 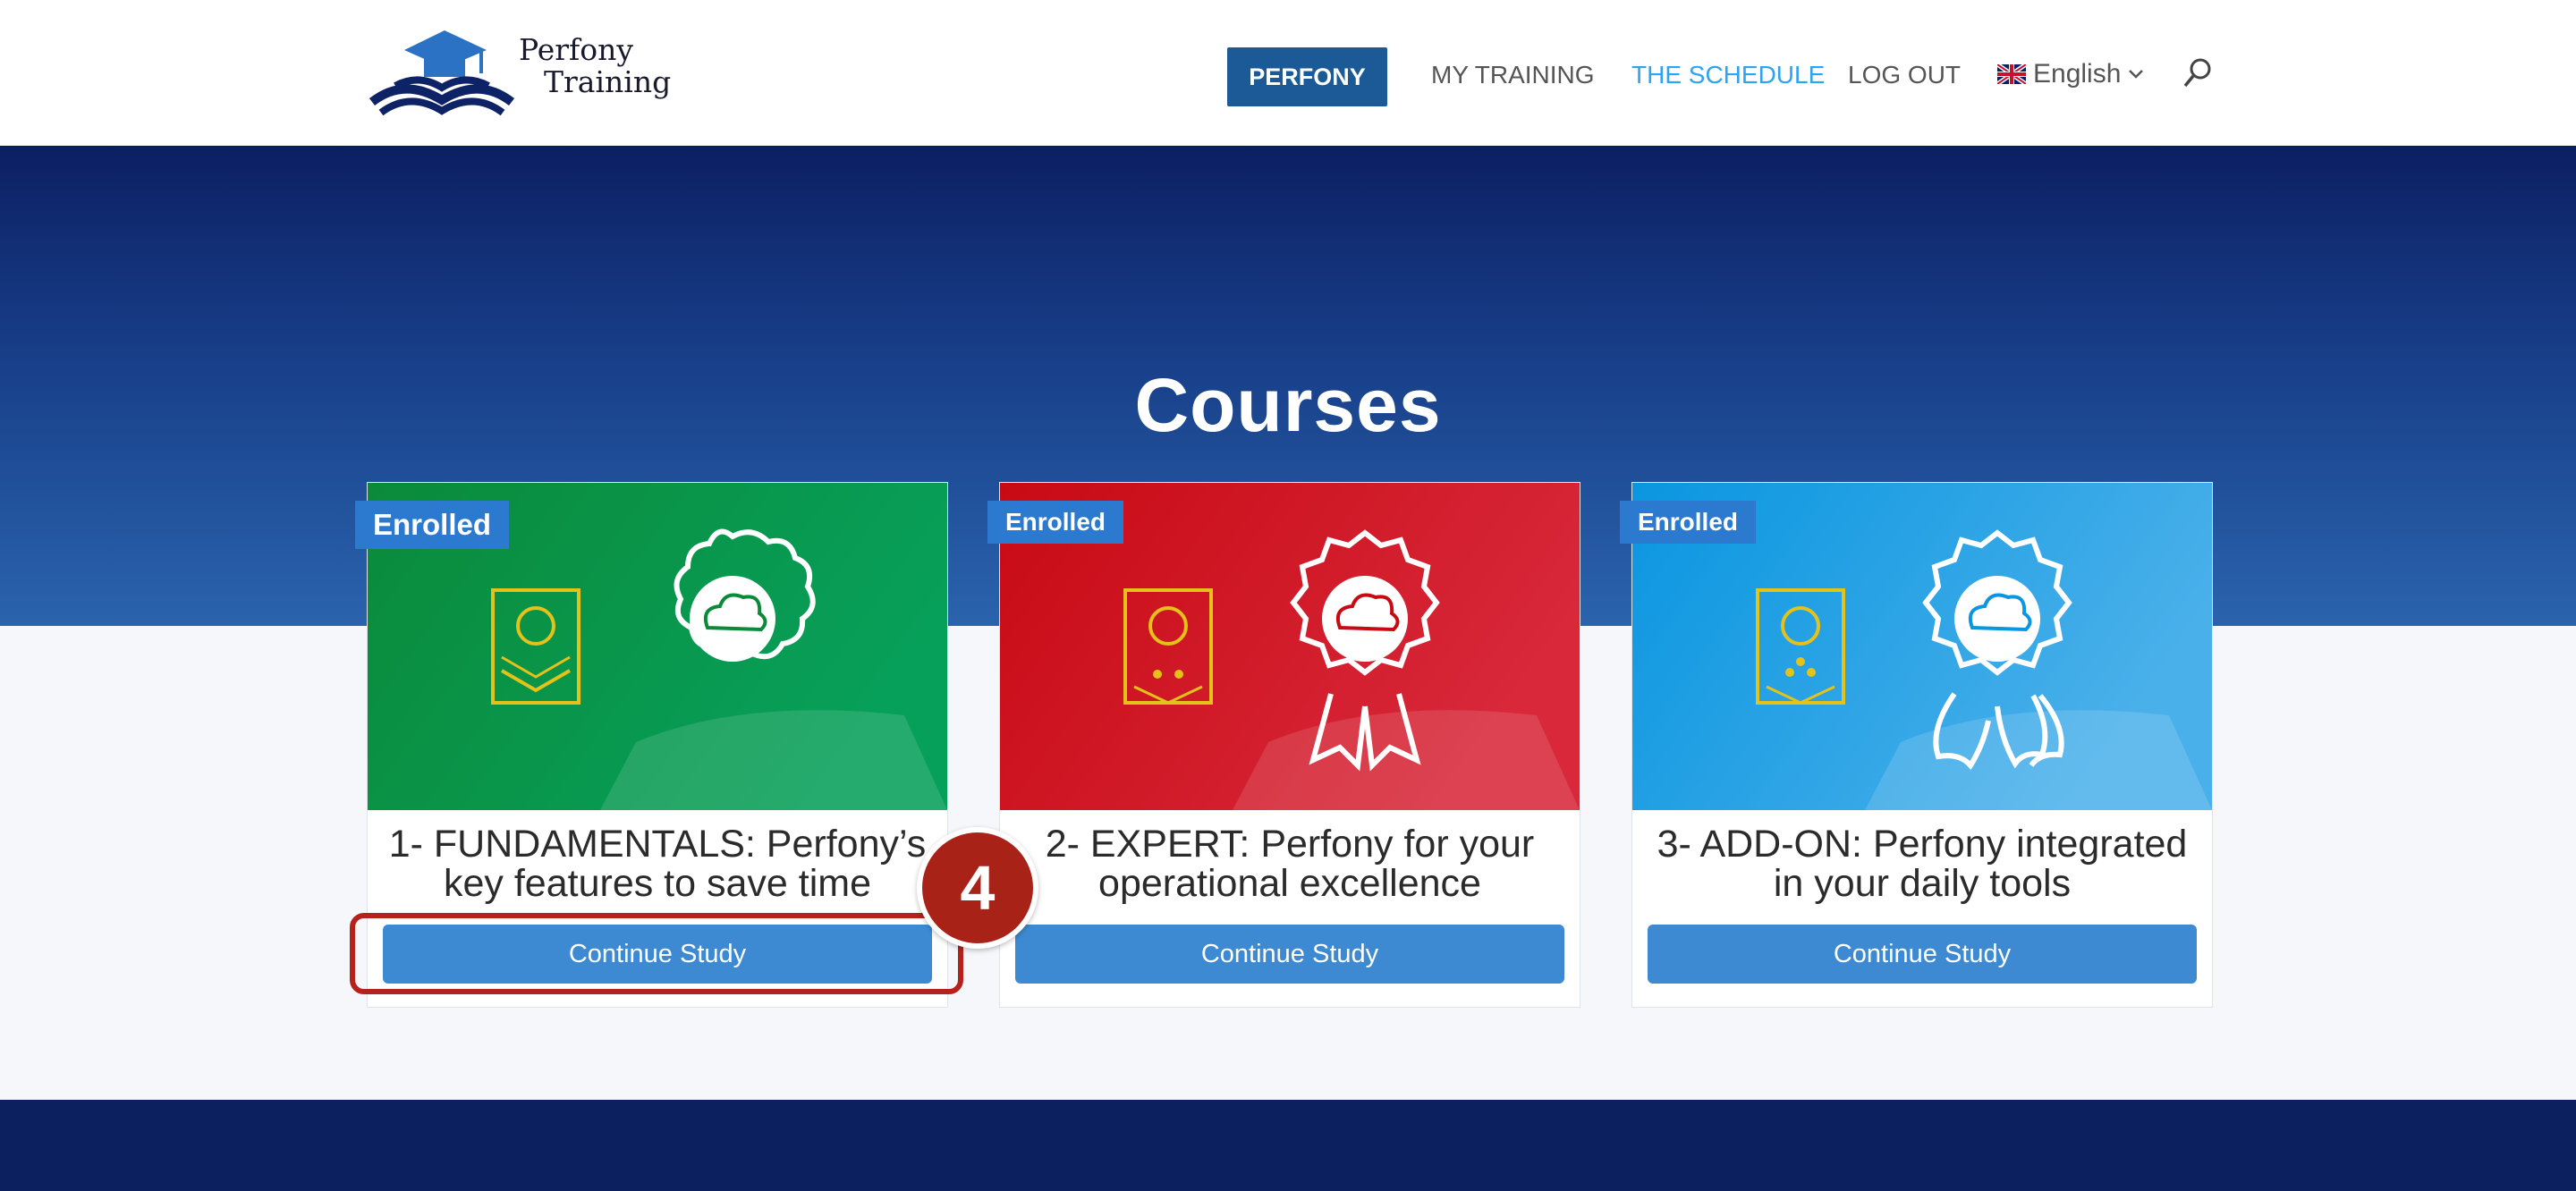 What do you see at coordinates (1307, 76) in the screenshot?
I see `nav-perfony-button: PERFONY` at bounding box center [1307, 76].